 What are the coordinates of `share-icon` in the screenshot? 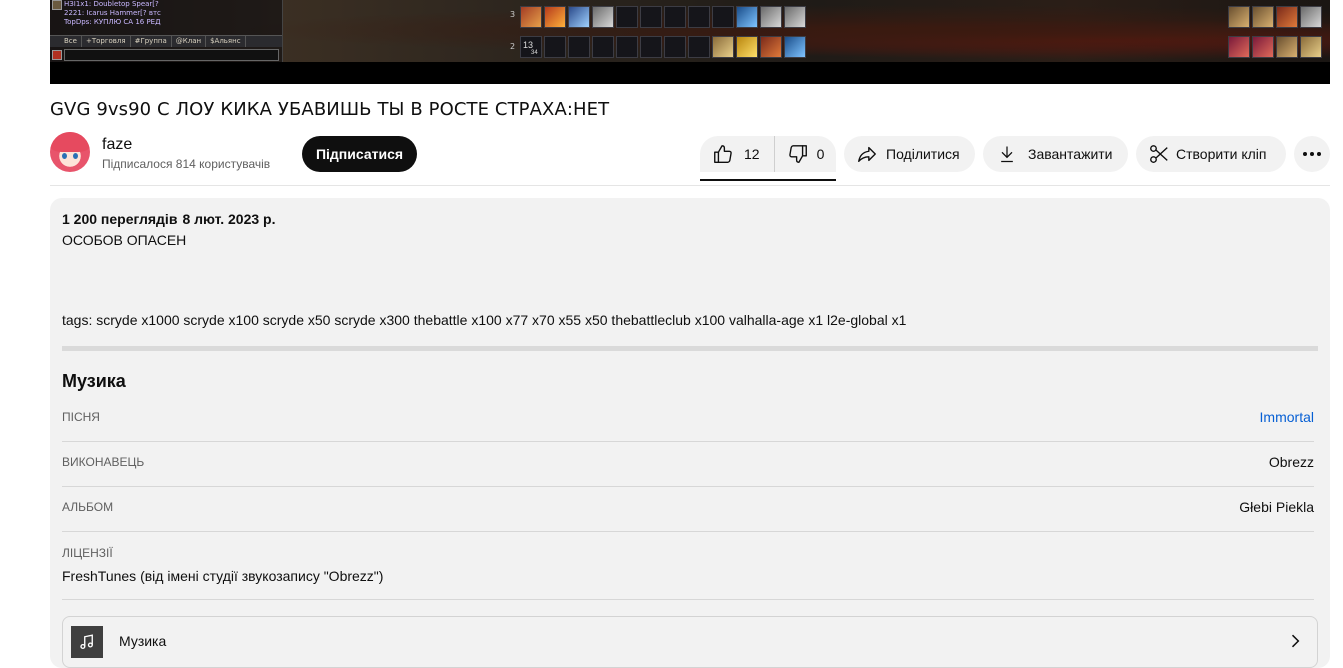 It's located at (867, 154).